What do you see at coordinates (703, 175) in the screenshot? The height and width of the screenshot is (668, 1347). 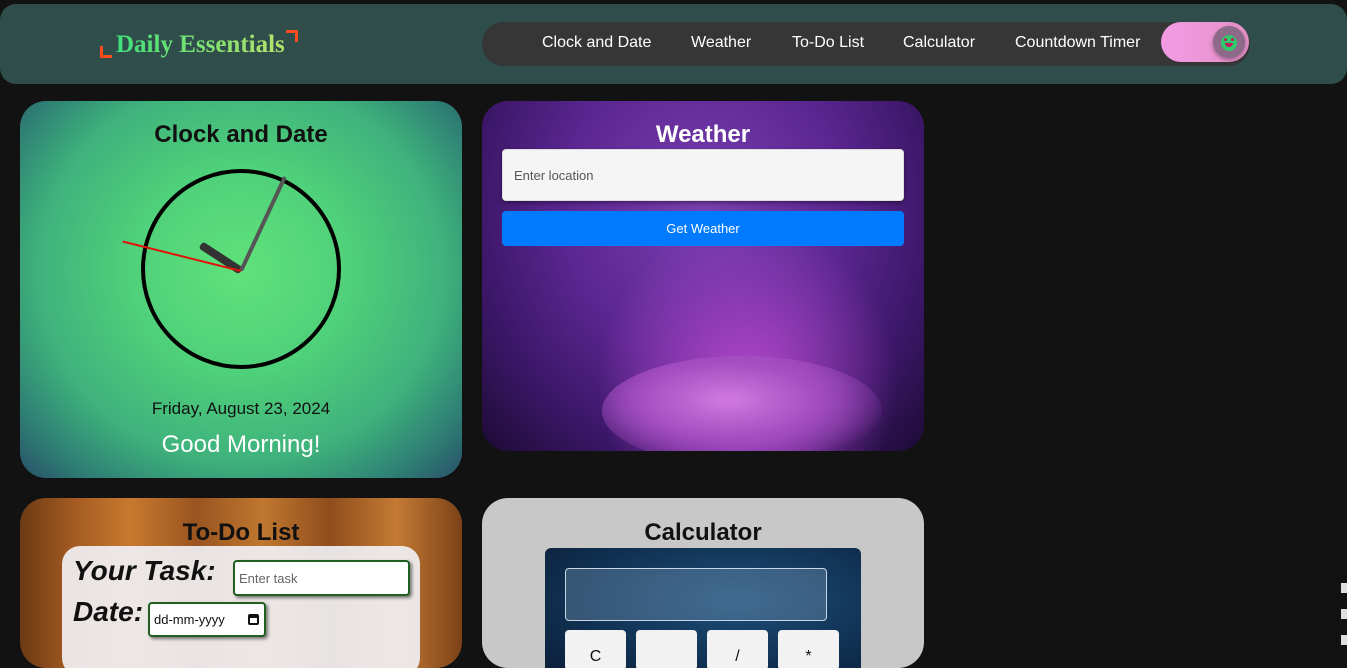 I see `location-input` at bounding box center [703, 175].